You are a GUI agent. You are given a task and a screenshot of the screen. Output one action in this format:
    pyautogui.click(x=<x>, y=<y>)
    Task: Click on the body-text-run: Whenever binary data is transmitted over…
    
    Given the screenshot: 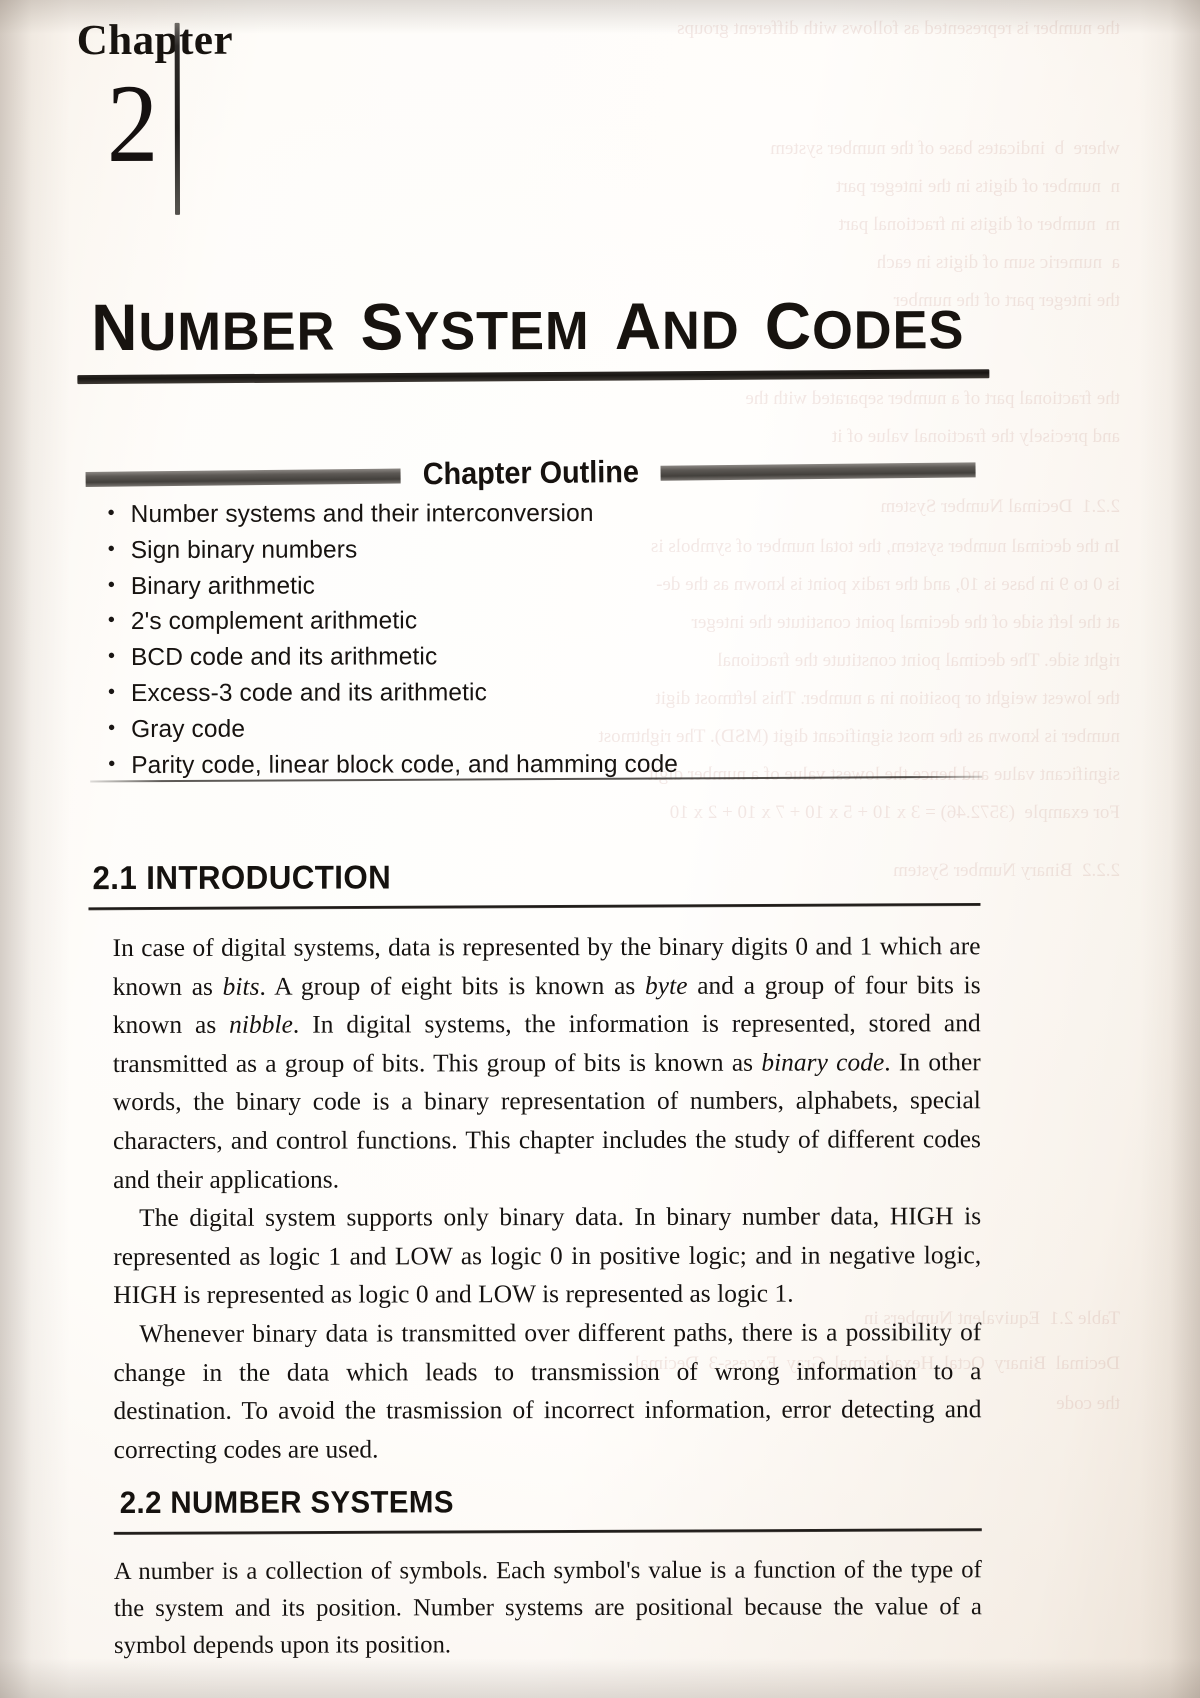 What is the action you would take?
    pyautogui.click(x=547, y=1391)
    